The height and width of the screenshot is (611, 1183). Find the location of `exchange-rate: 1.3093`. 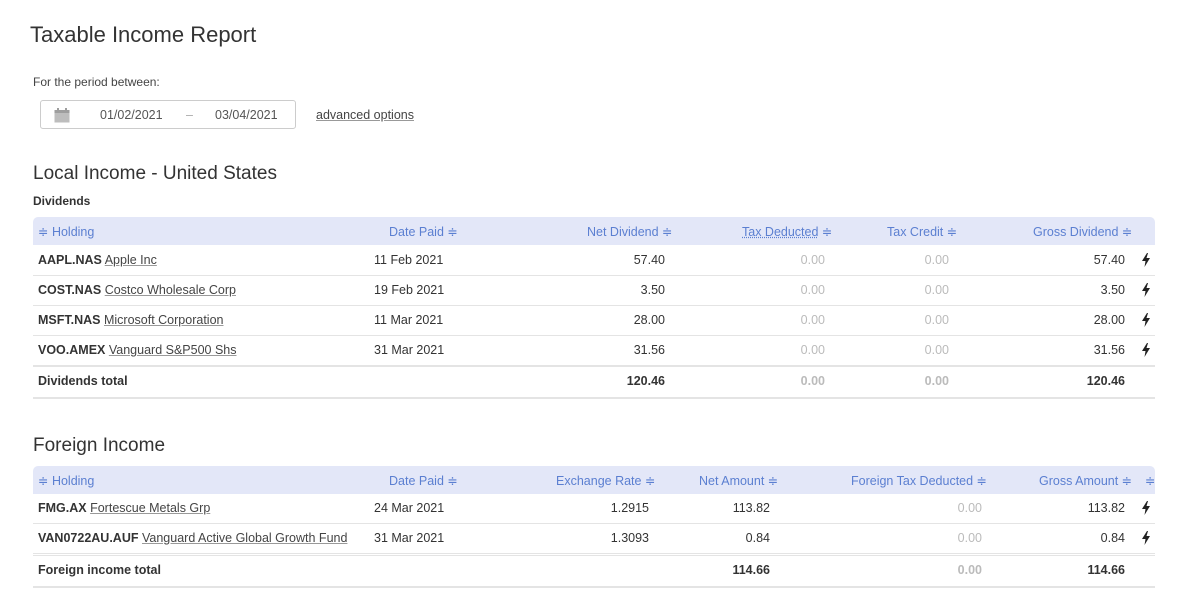

exchange-rate: 1.3093 is located at coordinates (629, 538).